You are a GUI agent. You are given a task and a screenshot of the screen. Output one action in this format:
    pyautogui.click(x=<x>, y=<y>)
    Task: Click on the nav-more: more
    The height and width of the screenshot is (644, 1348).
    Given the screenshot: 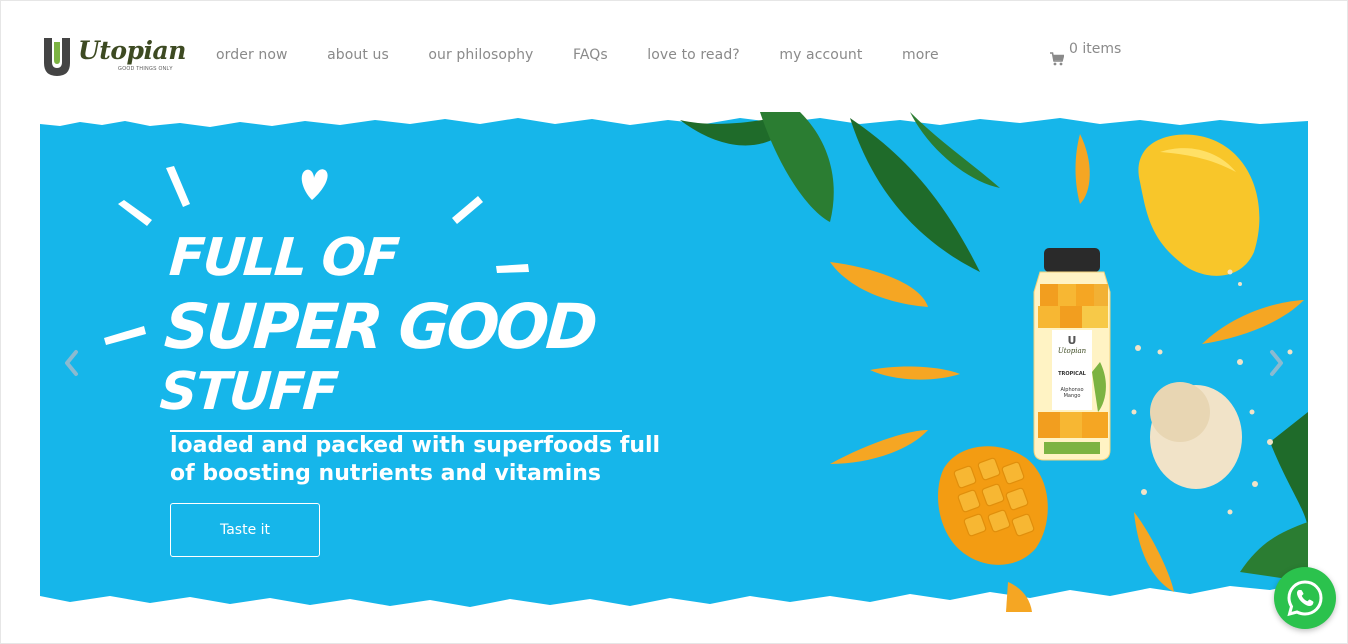 What is the action you would take?
    pyautogui.click(x=920, y=57)
    